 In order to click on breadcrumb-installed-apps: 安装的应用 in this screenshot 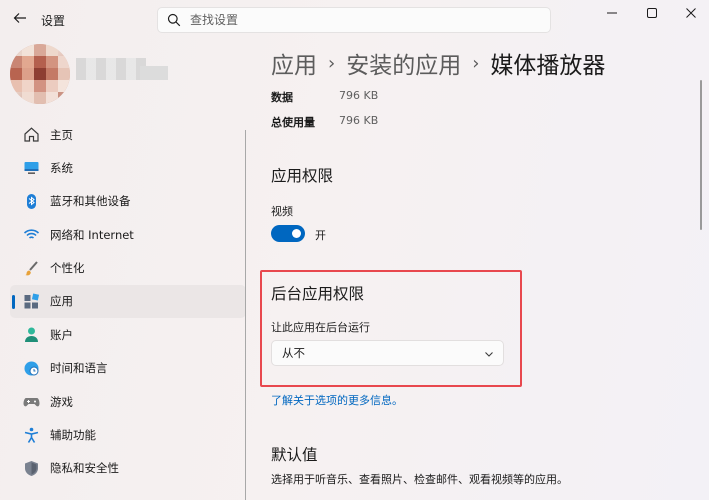, I will do `click(403, 63)`.